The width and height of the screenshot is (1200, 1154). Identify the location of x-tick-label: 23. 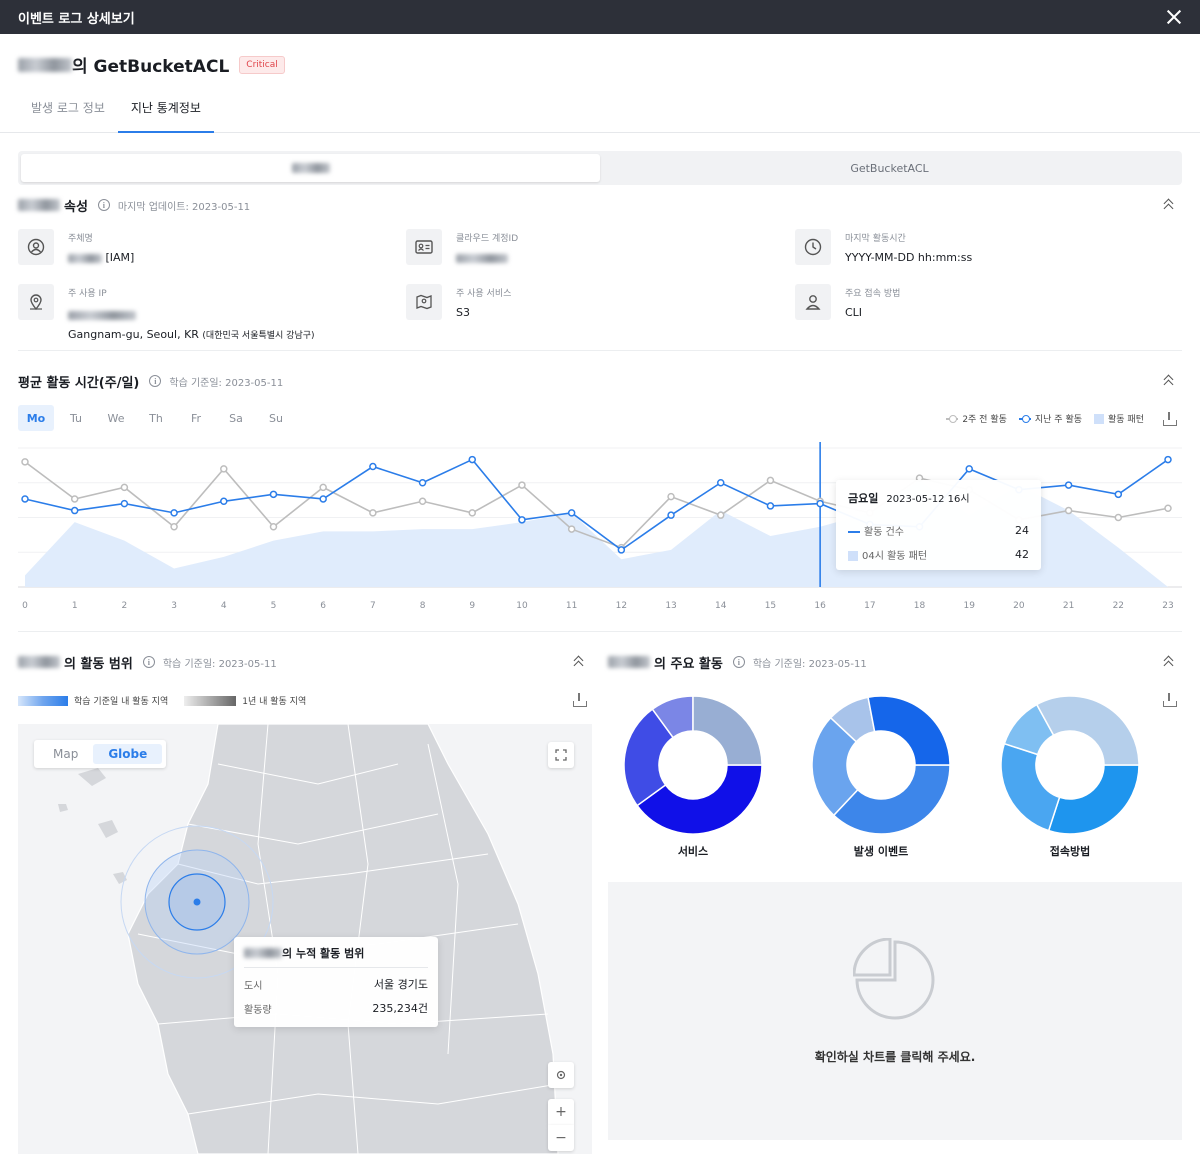
(1167, 606).